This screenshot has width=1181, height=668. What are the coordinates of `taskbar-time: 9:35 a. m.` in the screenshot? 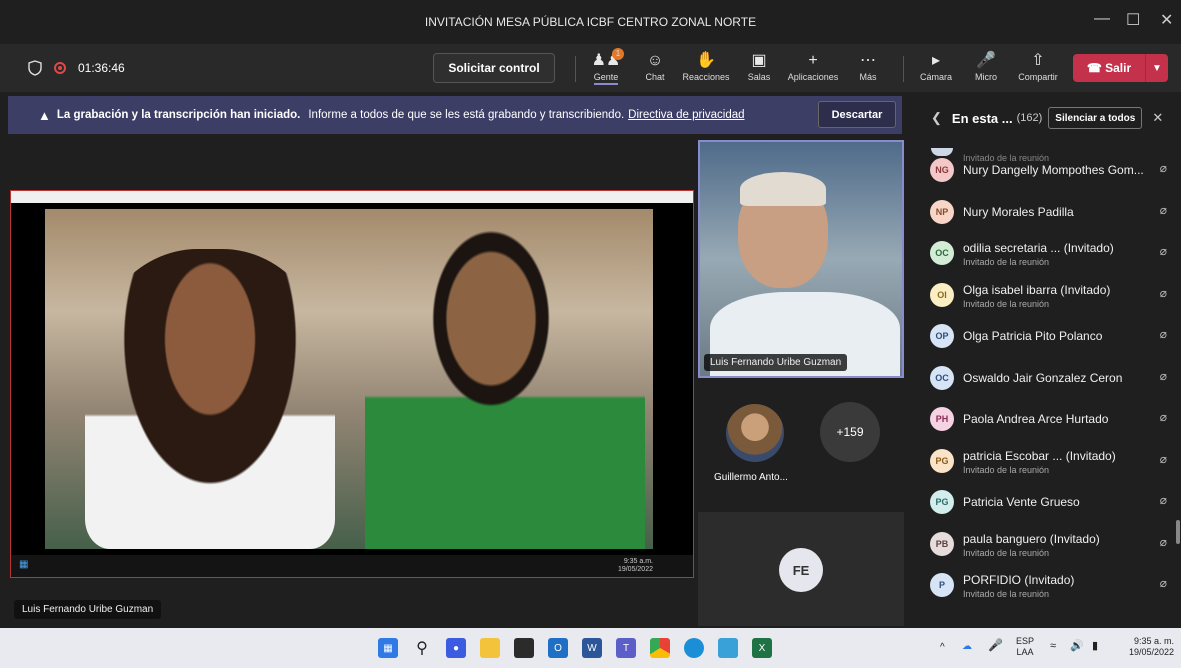 It's located at (1153, 641).